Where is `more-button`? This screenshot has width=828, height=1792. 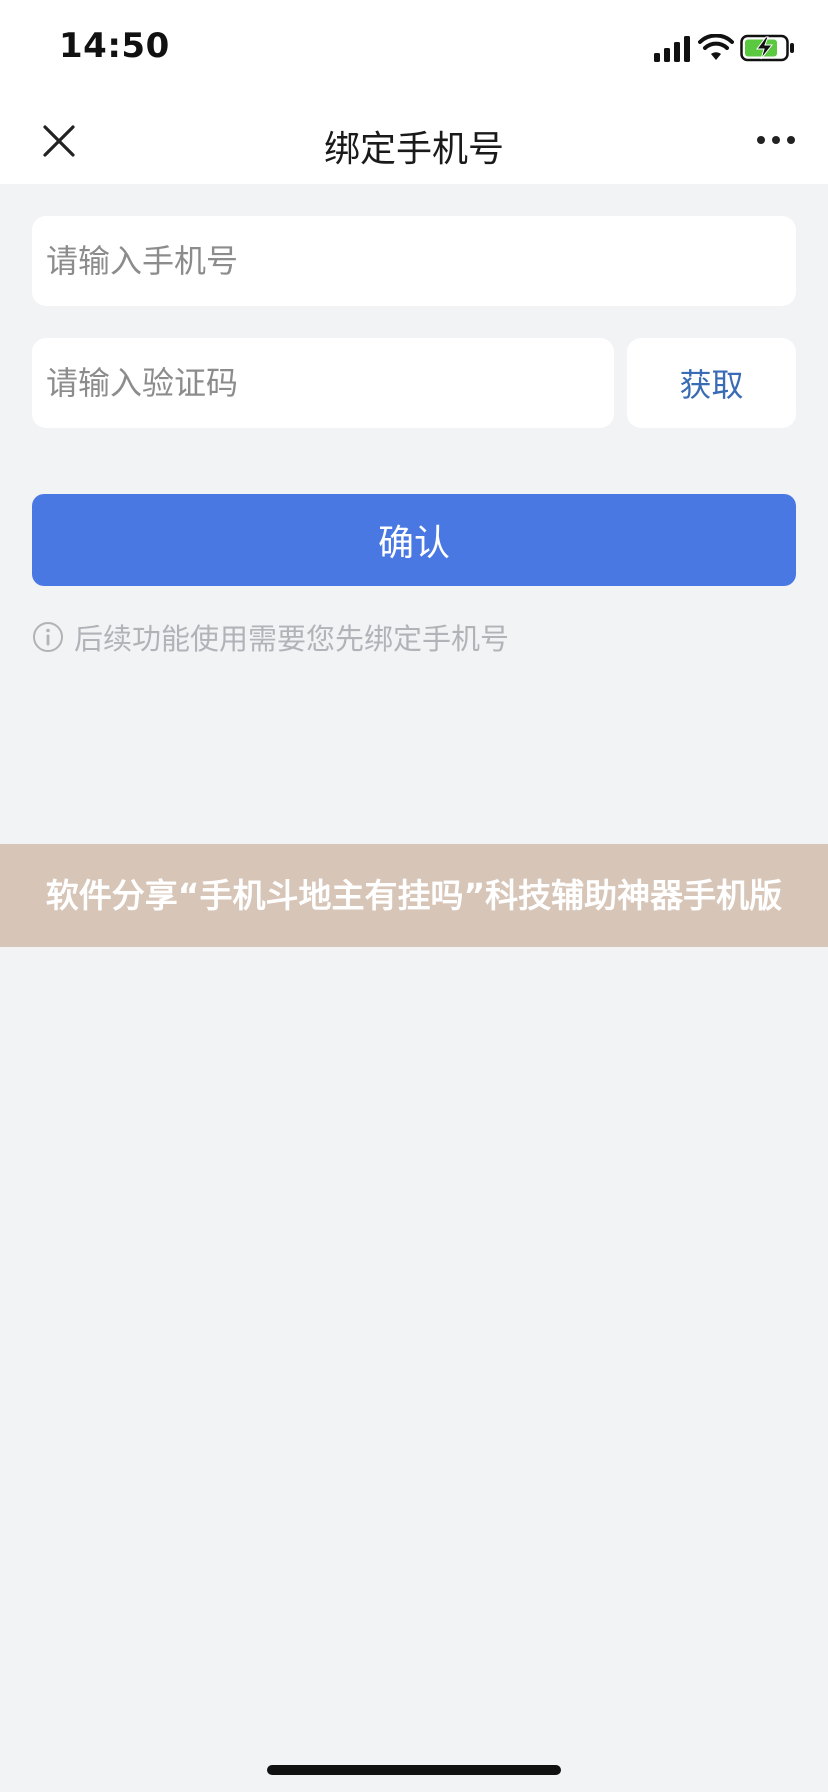 more-button is located at coordinates (776, 140).